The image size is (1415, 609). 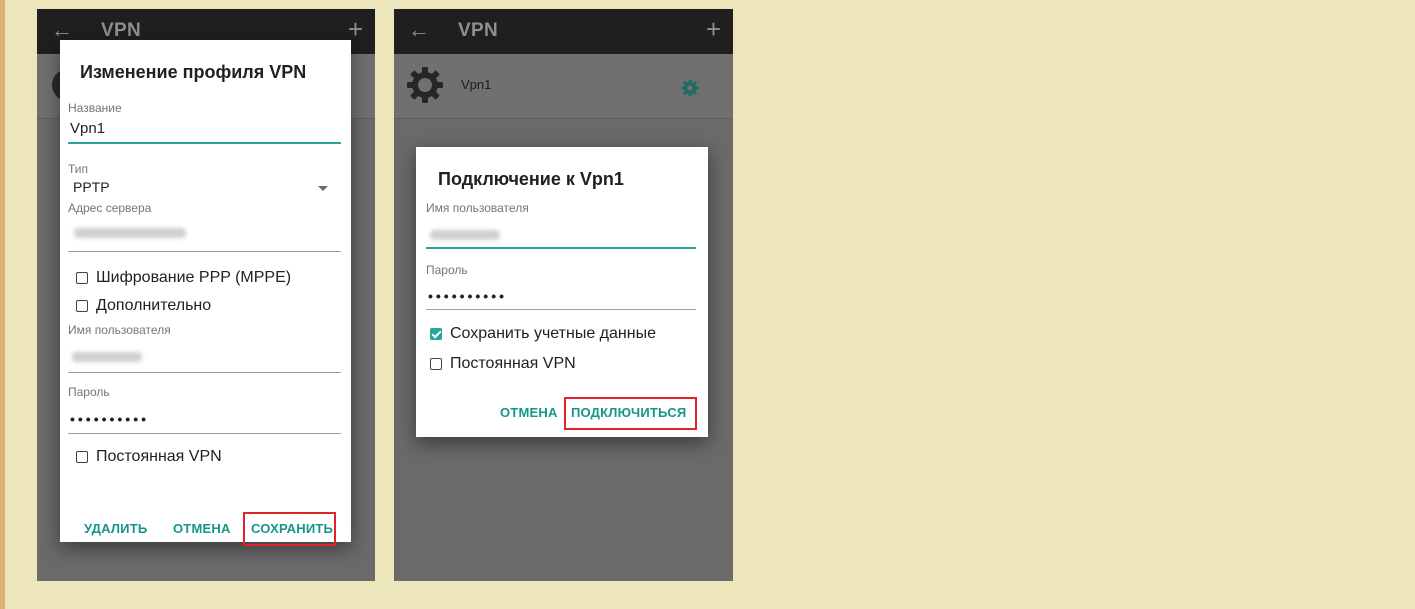 I want to click on chevron-down-icon, so click(x=323, y=188).